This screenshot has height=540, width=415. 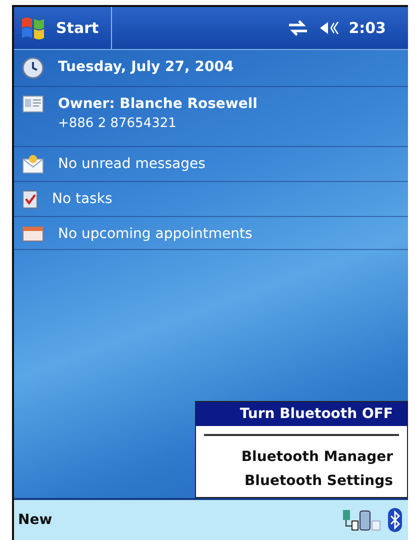 I want to click on connectivity-icon, so click(x=297, y=28).